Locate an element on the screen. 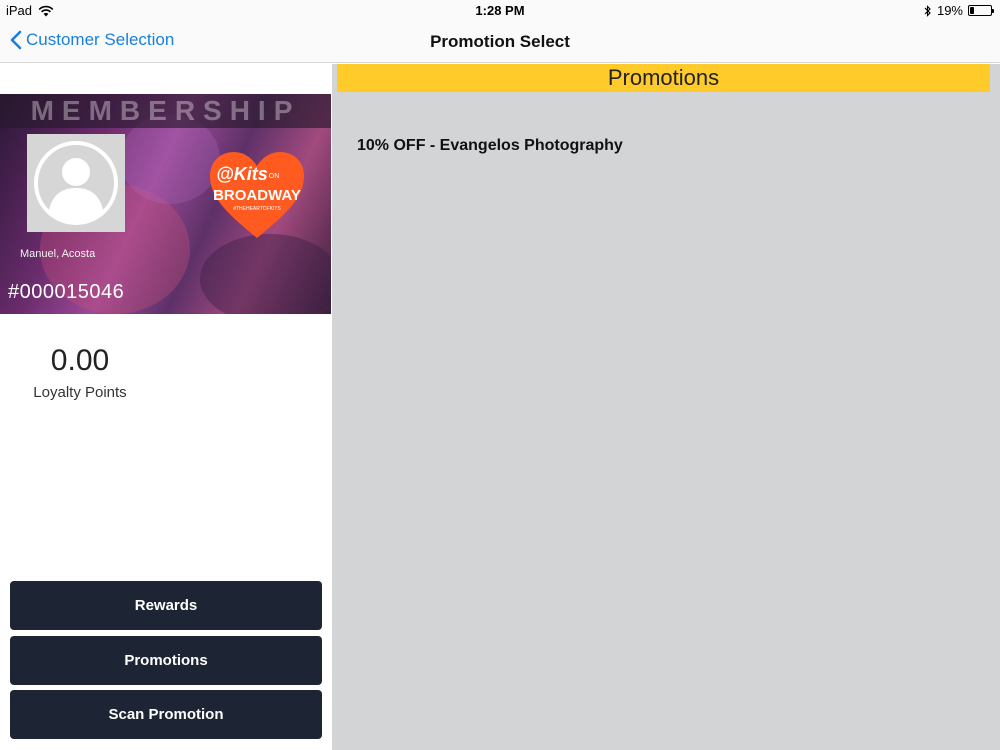 Image resolution: width=1000 pixels, height=750 pixels. loyalty-points-value: 0.00 is located at coordinates (80, 360).